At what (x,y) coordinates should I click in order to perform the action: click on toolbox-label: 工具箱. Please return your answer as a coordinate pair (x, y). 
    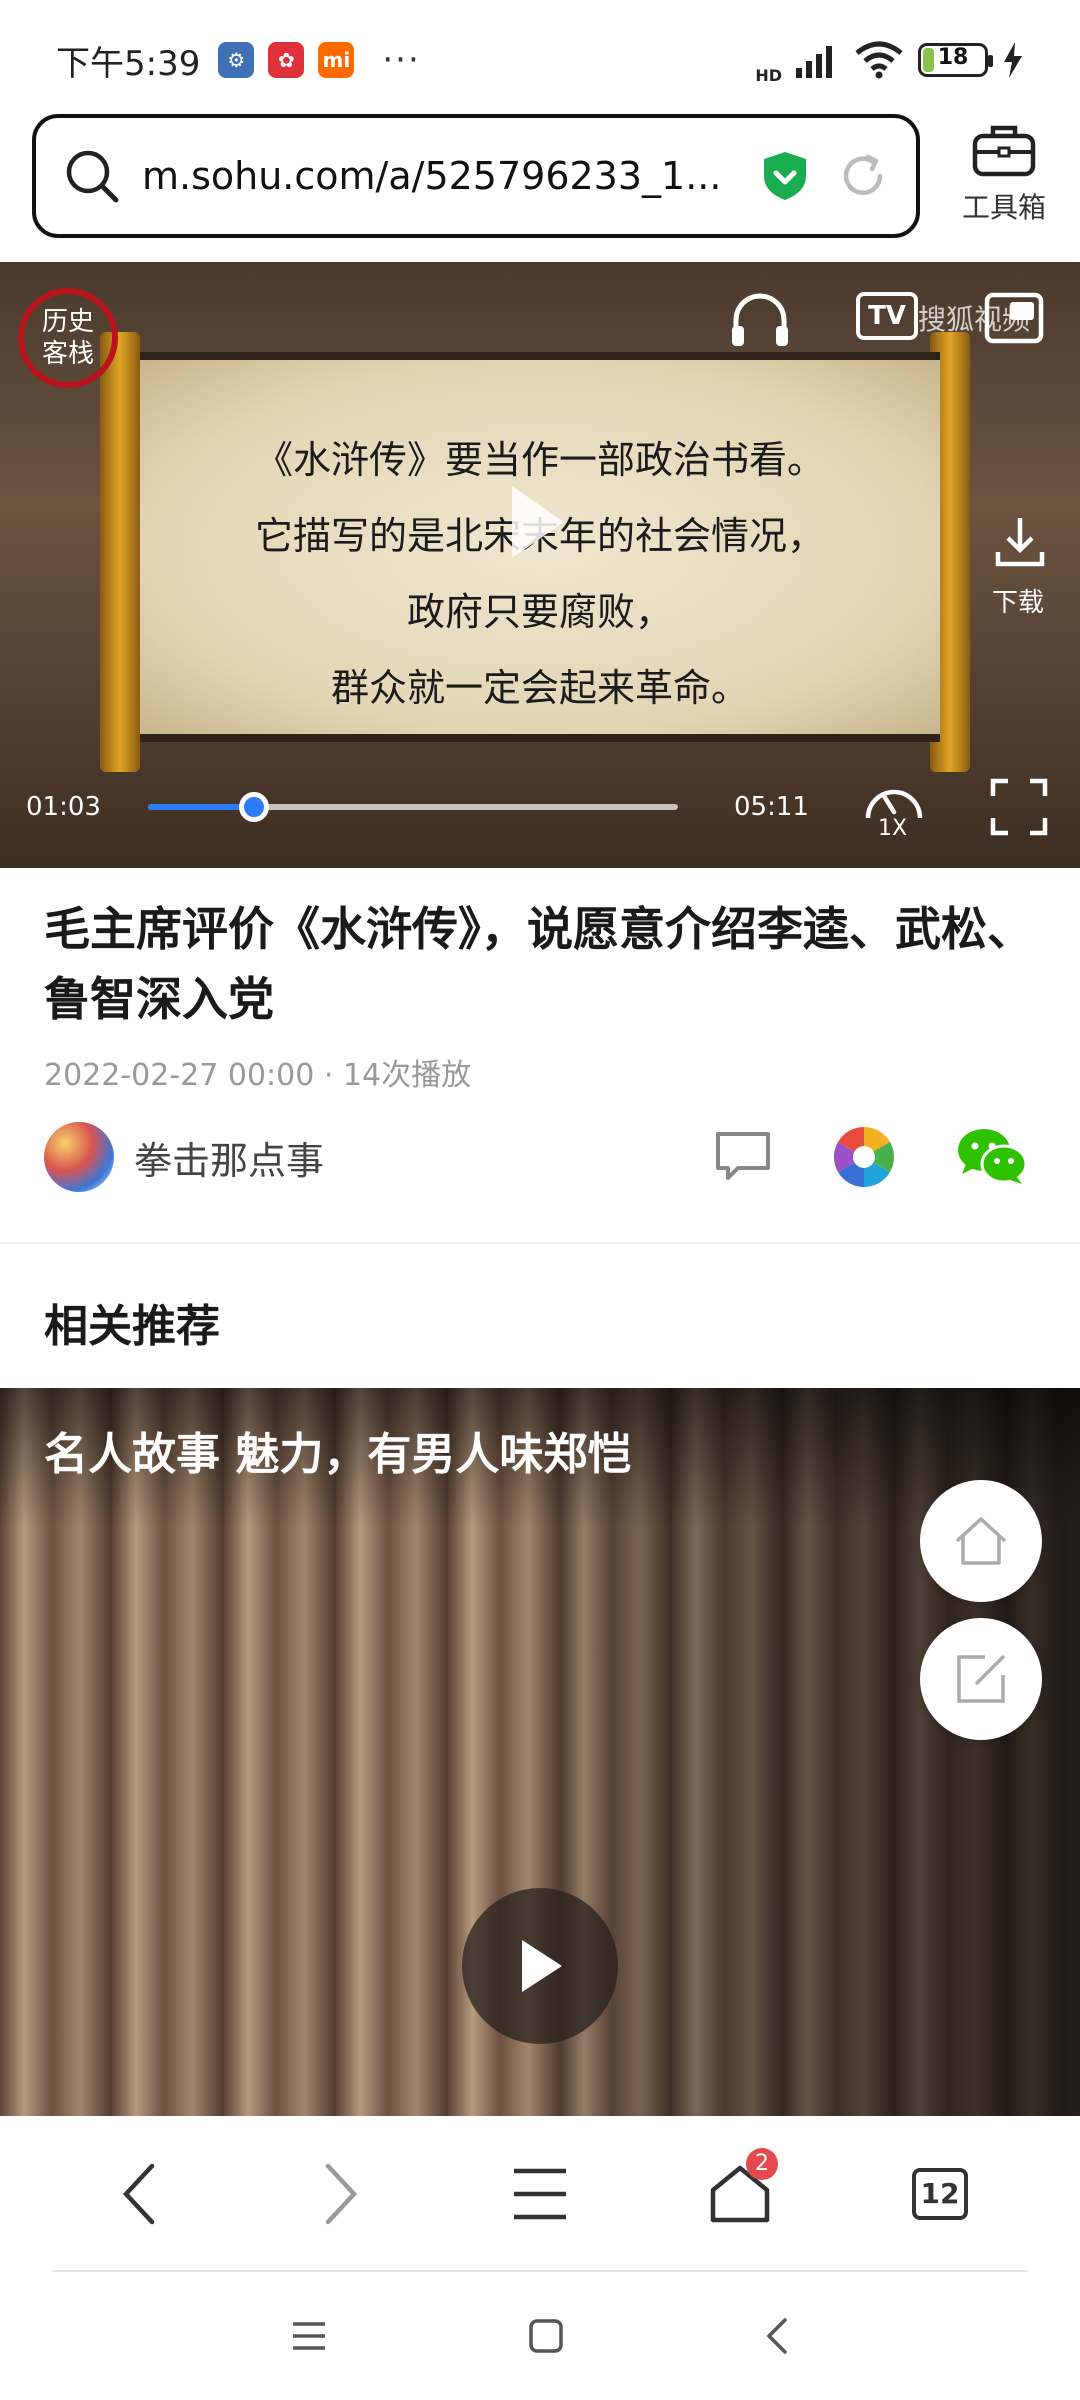
    Looking at the image, I should click on (1003, 207).